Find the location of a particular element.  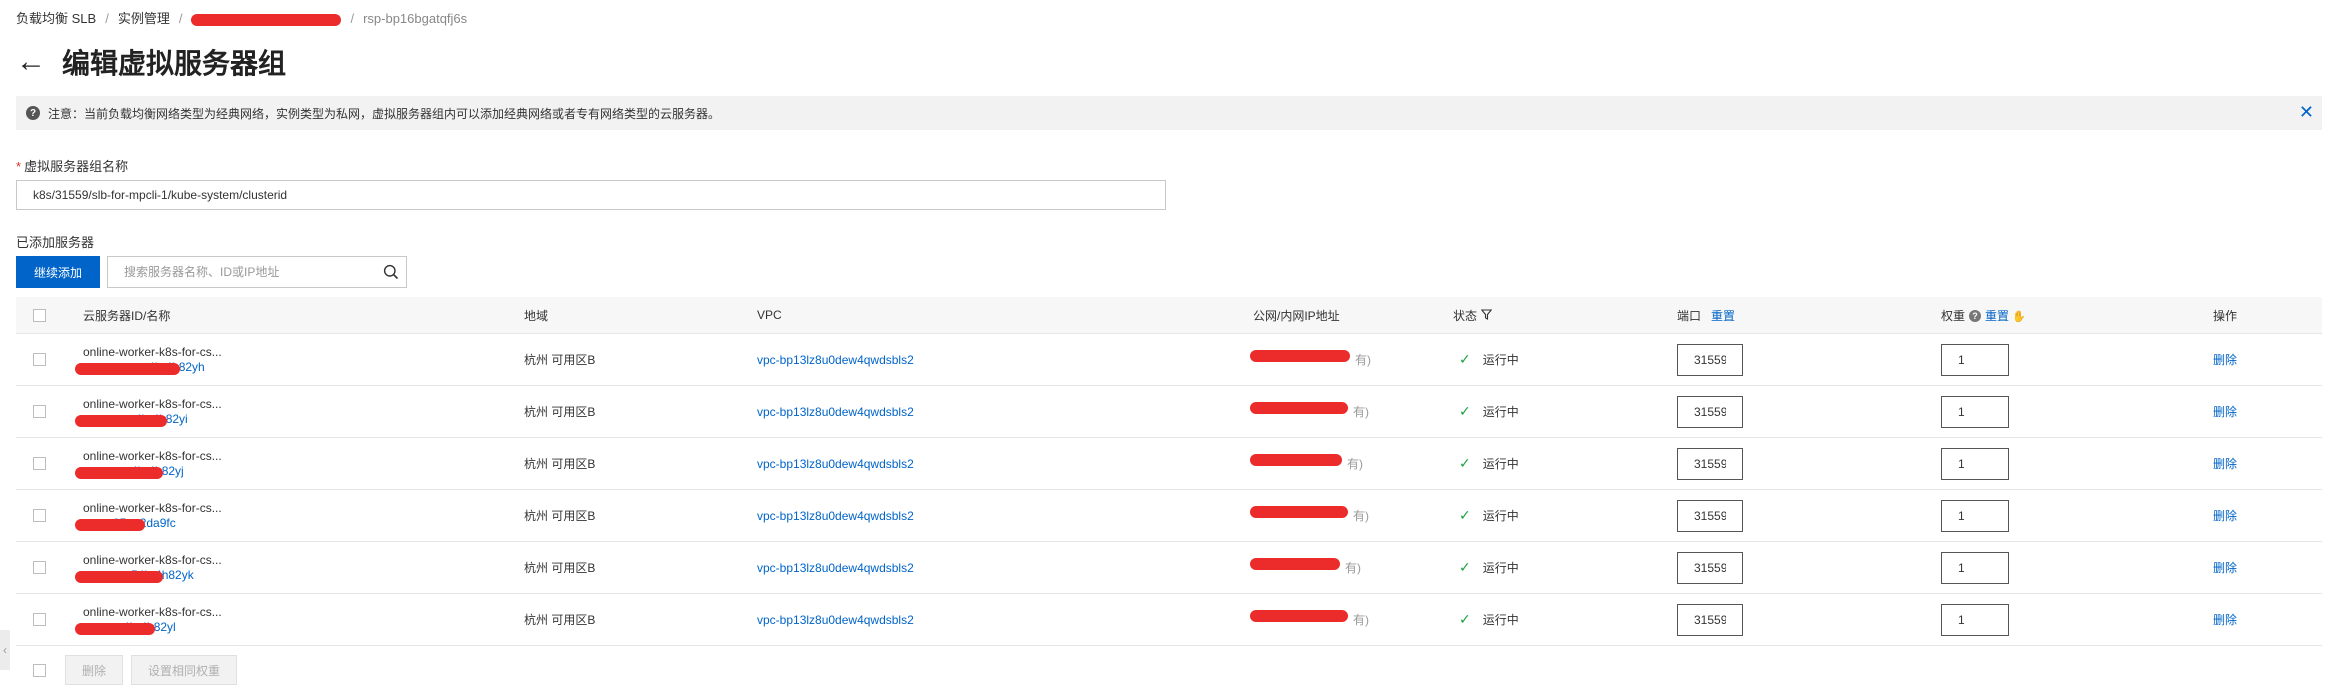

set-same-weight-button: 设置相同权重 is located at coordinates (184, 670).